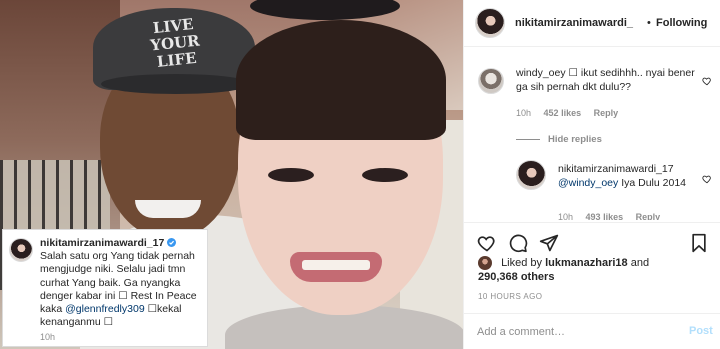  I want to click on liked-by-others: 290,368 others, so click(516, 277).